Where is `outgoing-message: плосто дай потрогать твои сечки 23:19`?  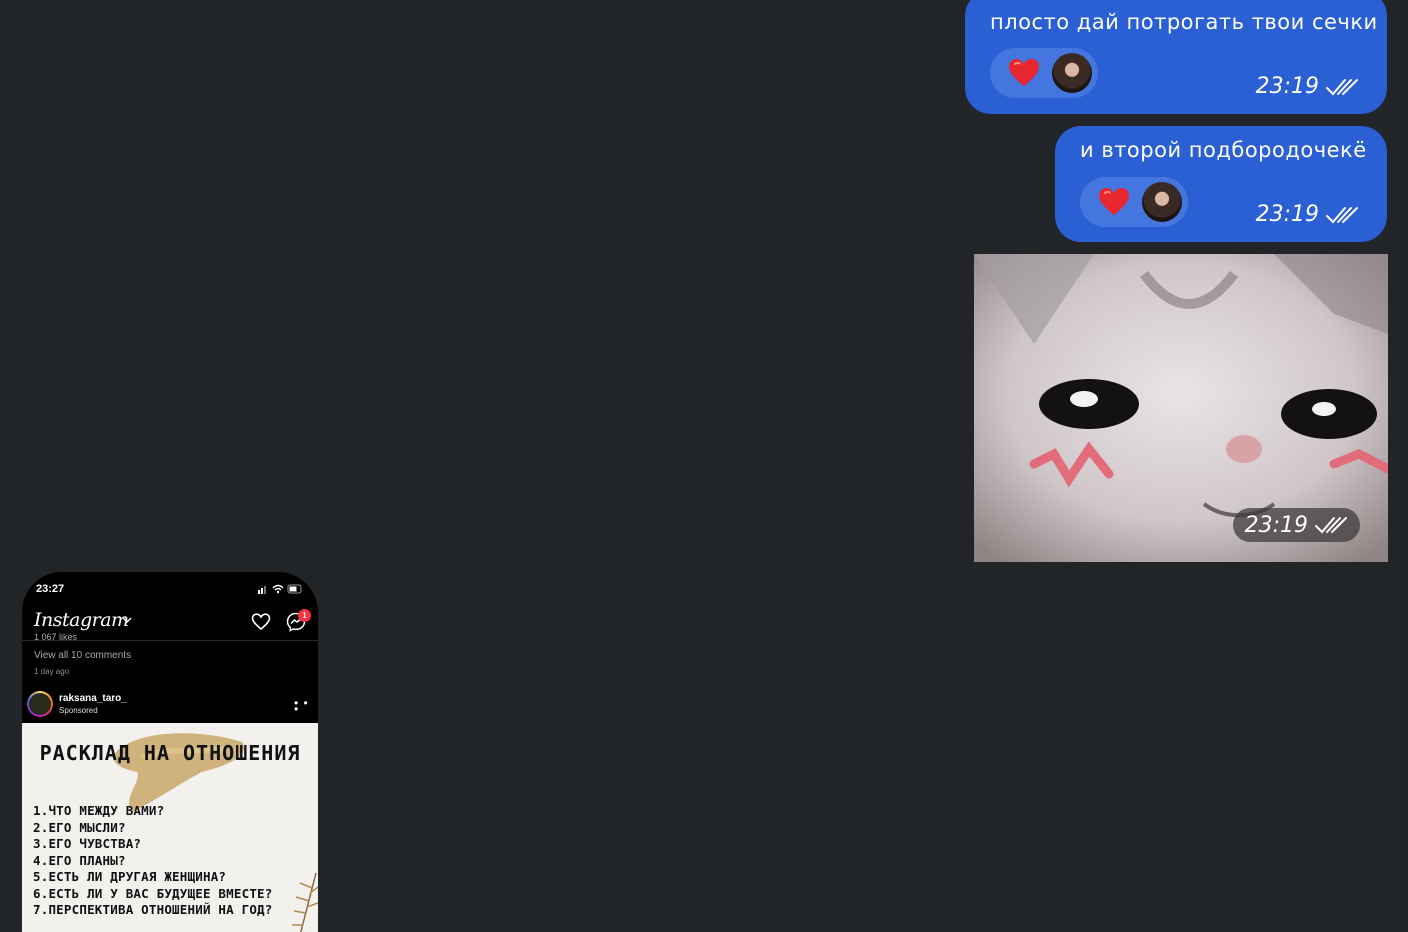 outgoing-message: плосто дай потрогать твои сечки 23:19 is located at coordinates (1176, 57).